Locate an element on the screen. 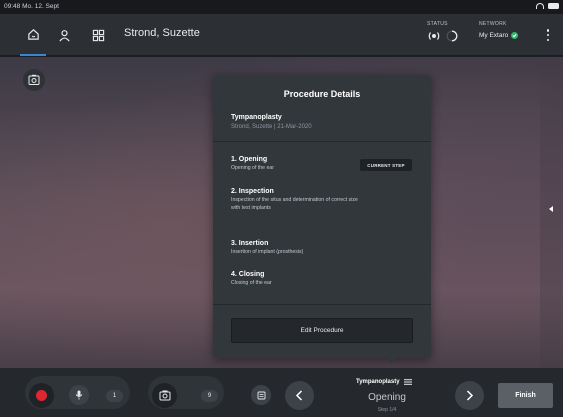 This screenshot has width=563, height=417. system-indicators is located at coordinates (547, 6).